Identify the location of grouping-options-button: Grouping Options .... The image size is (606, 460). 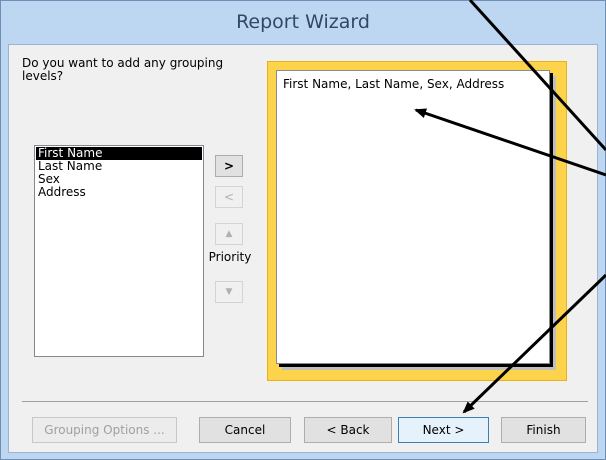
(104, 430).